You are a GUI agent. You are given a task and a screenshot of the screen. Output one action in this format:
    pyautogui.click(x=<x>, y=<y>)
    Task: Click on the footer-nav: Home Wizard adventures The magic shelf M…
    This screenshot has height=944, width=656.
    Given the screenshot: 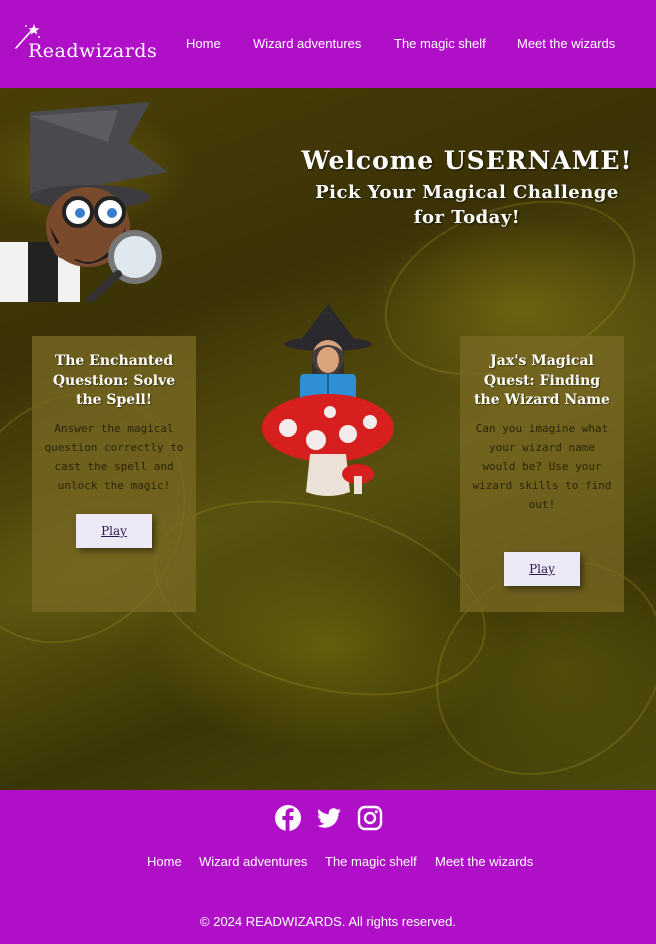 What is the action you would take?
    pyautogui.click(x=328, y=863)
    